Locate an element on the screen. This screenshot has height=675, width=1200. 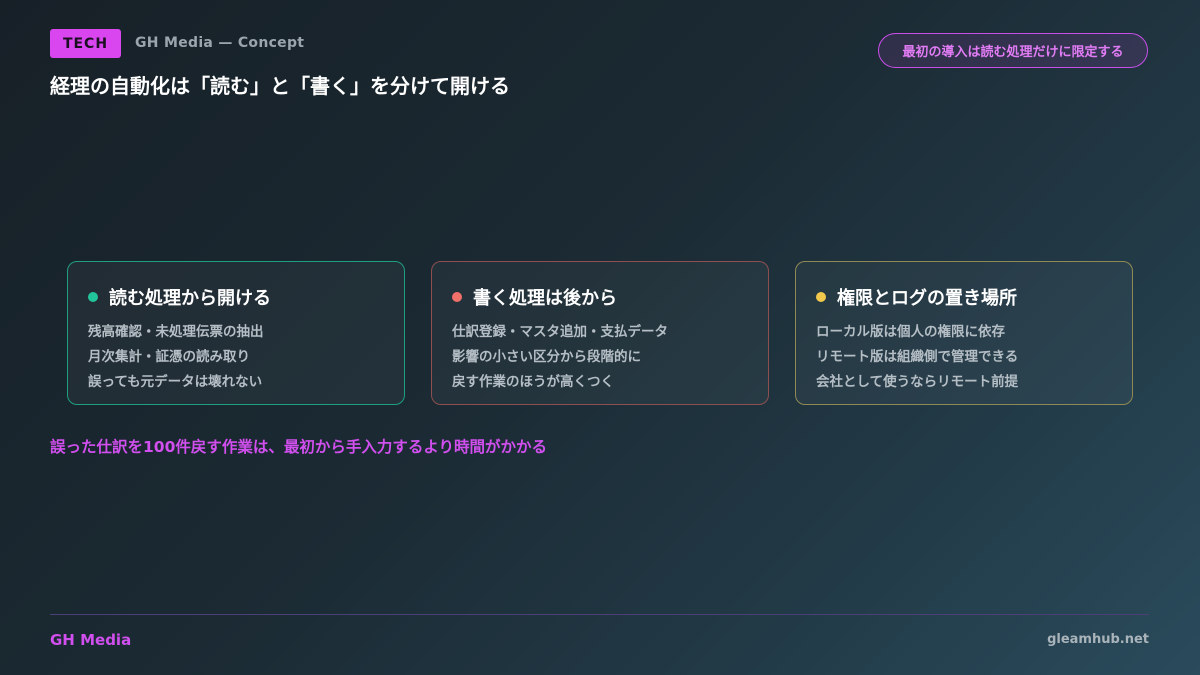
card-title: 権限とログの置き場所 is located at coordinates (927, 298).